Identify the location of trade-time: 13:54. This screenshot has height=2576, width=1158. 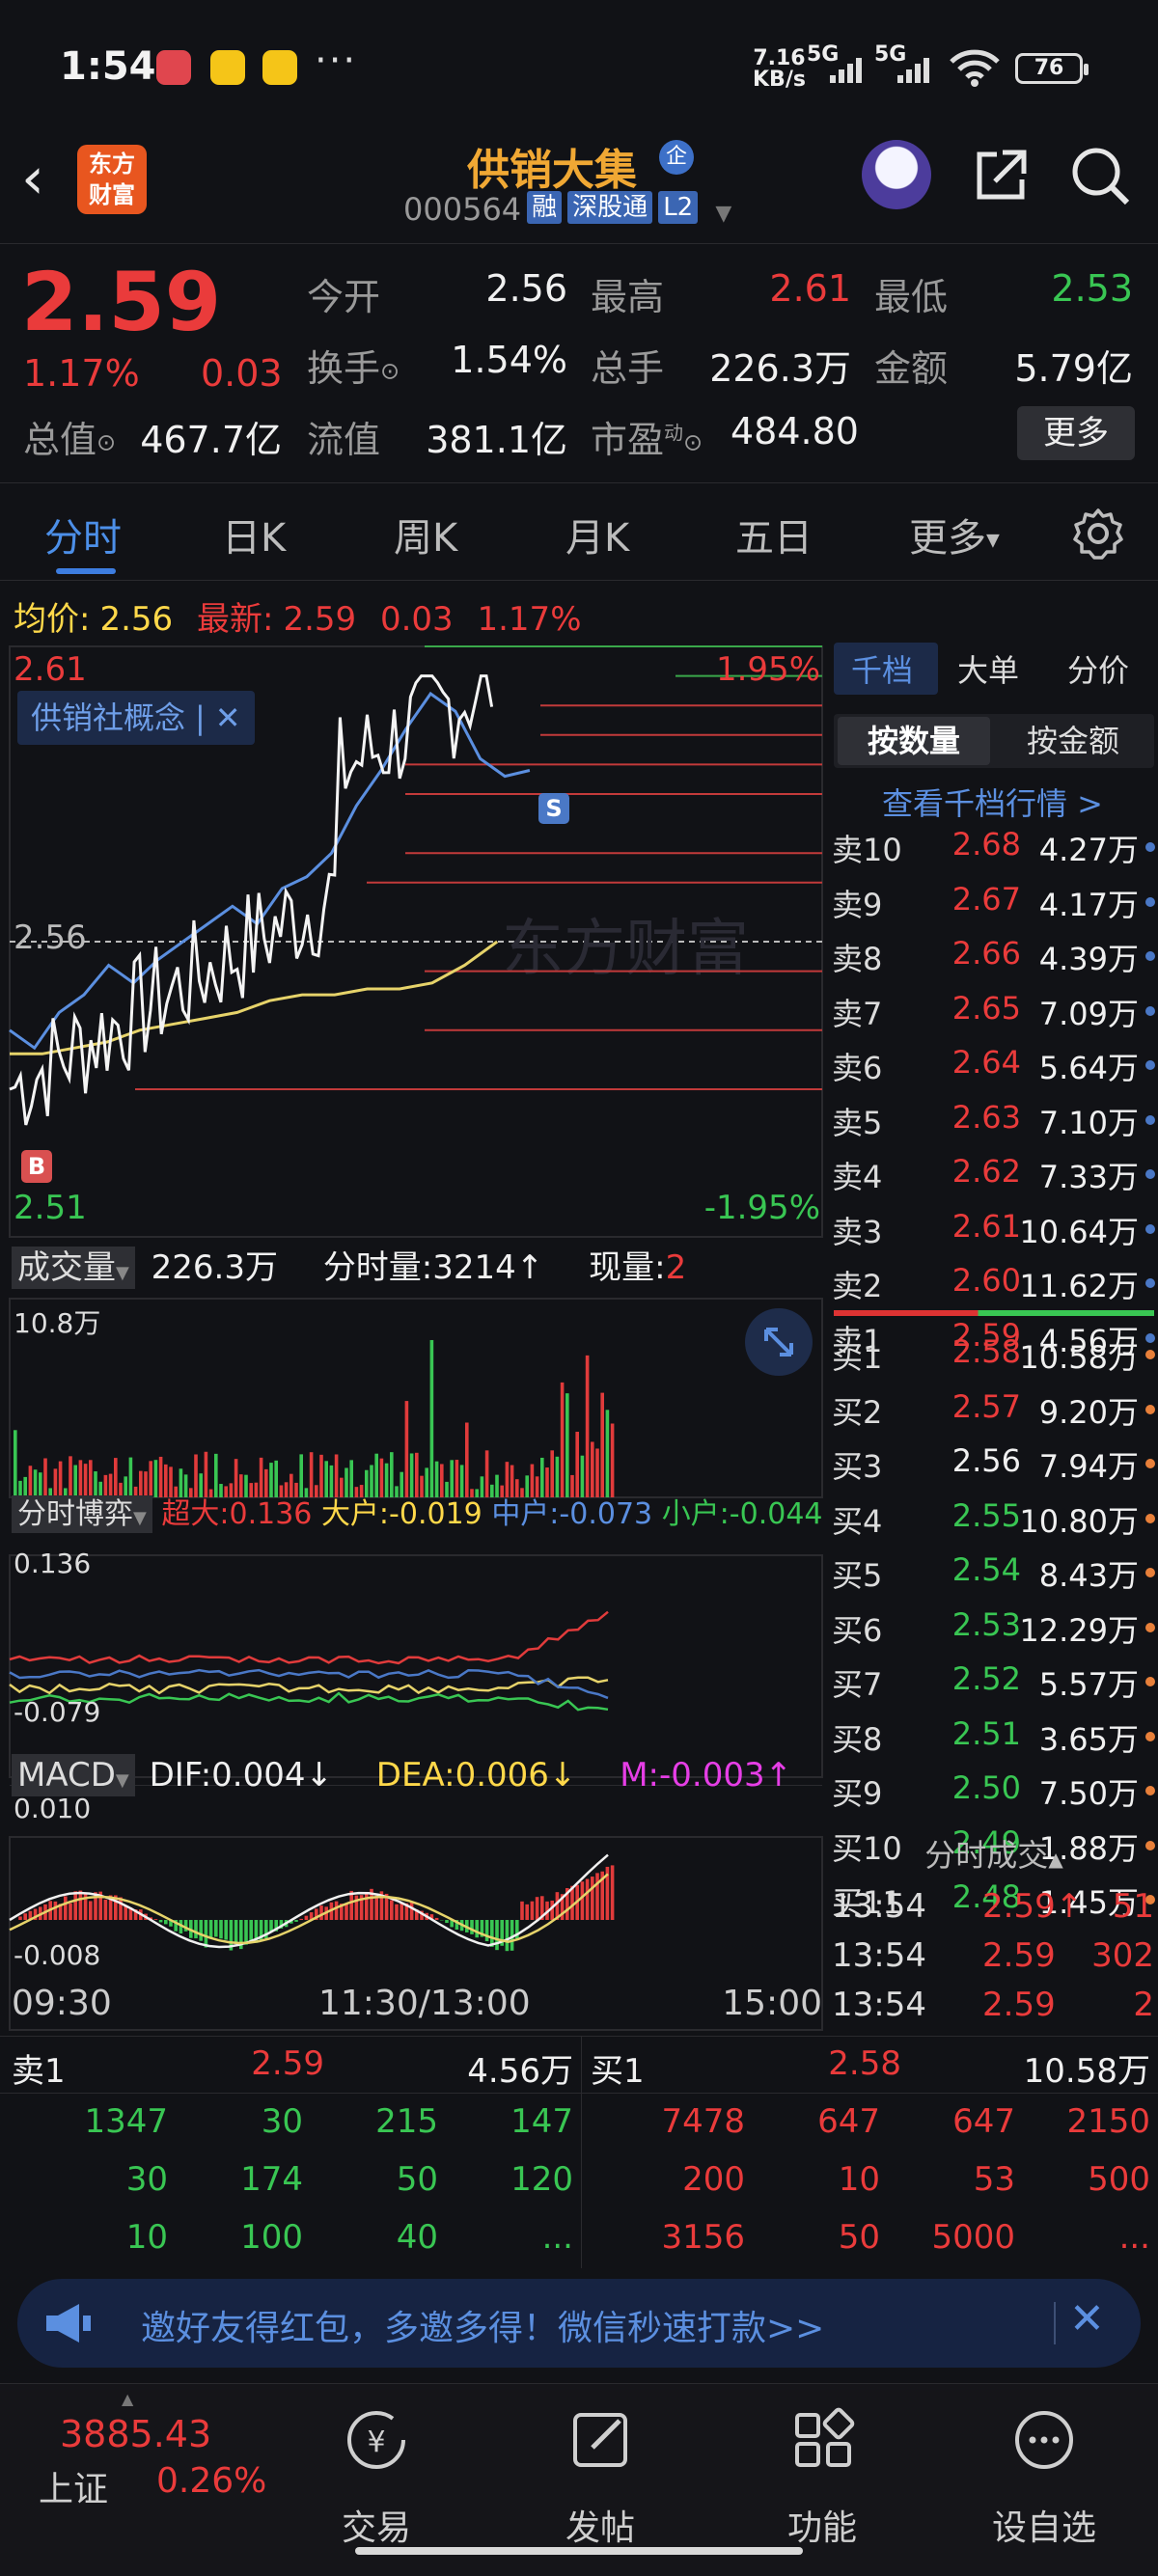
(879, 1956).